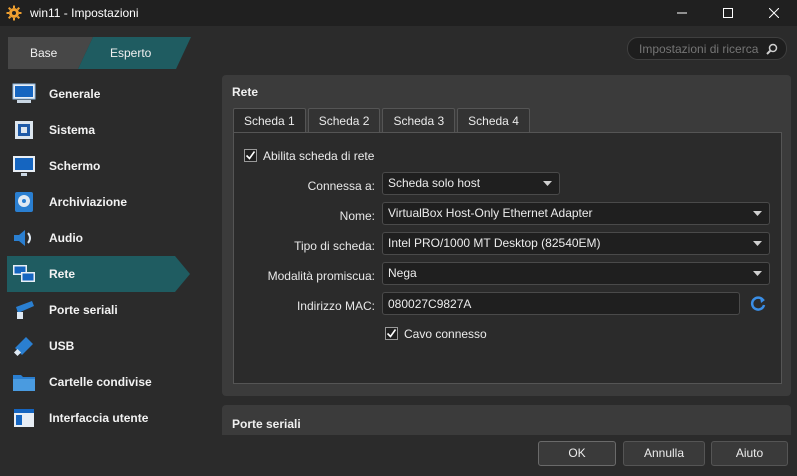  Describe the element at coordinates (24, 418) in the screenshot. I see `window-icon` at that location.